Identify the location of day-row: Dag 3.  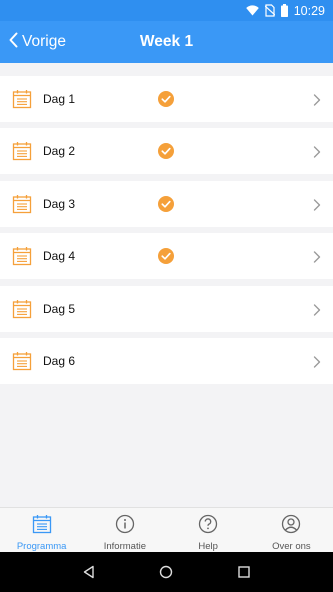
(166, 203).